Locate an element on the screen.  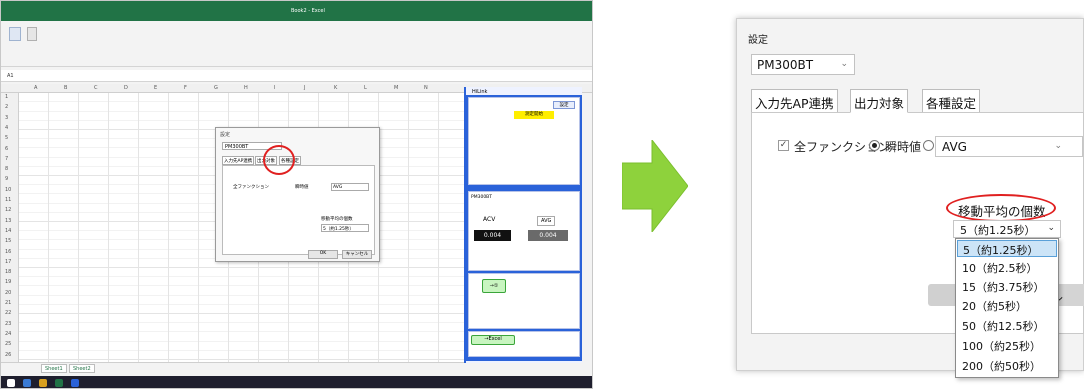
dropdown-option: 100（約25秒） is located at coordinates (1007, 345).